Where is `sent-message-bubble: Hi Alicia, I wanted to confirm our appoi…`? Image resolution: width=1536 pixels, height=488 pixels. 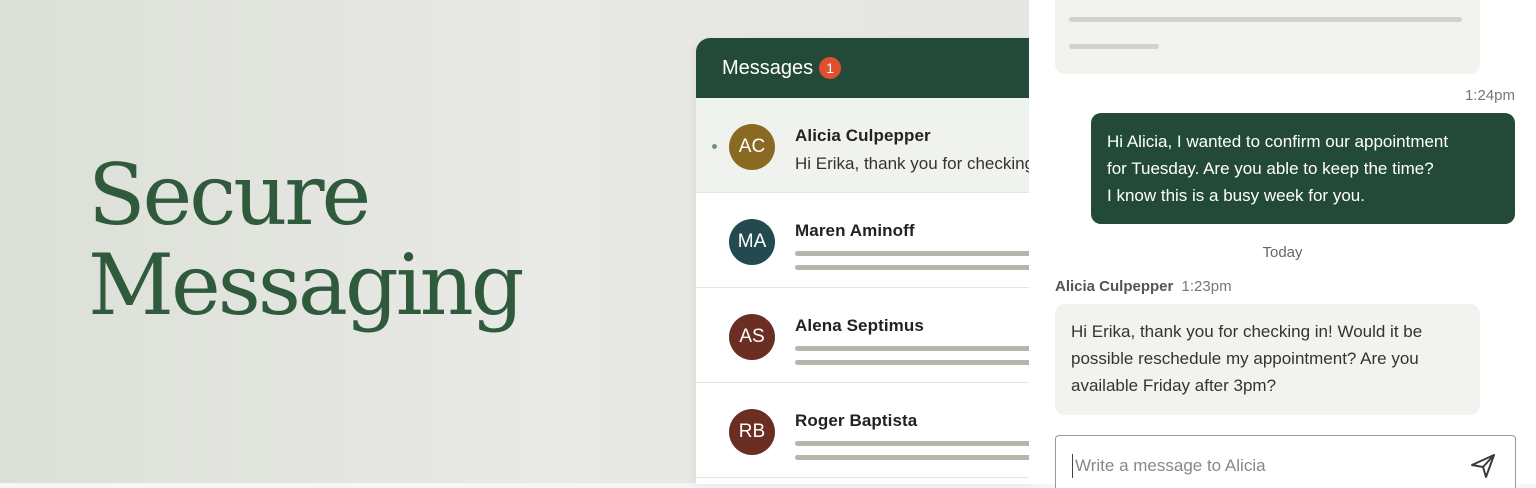 sent-message-bubble: Hi Alicia, I wanted to confirm our appoi… is located at coordinates (1303, 168).